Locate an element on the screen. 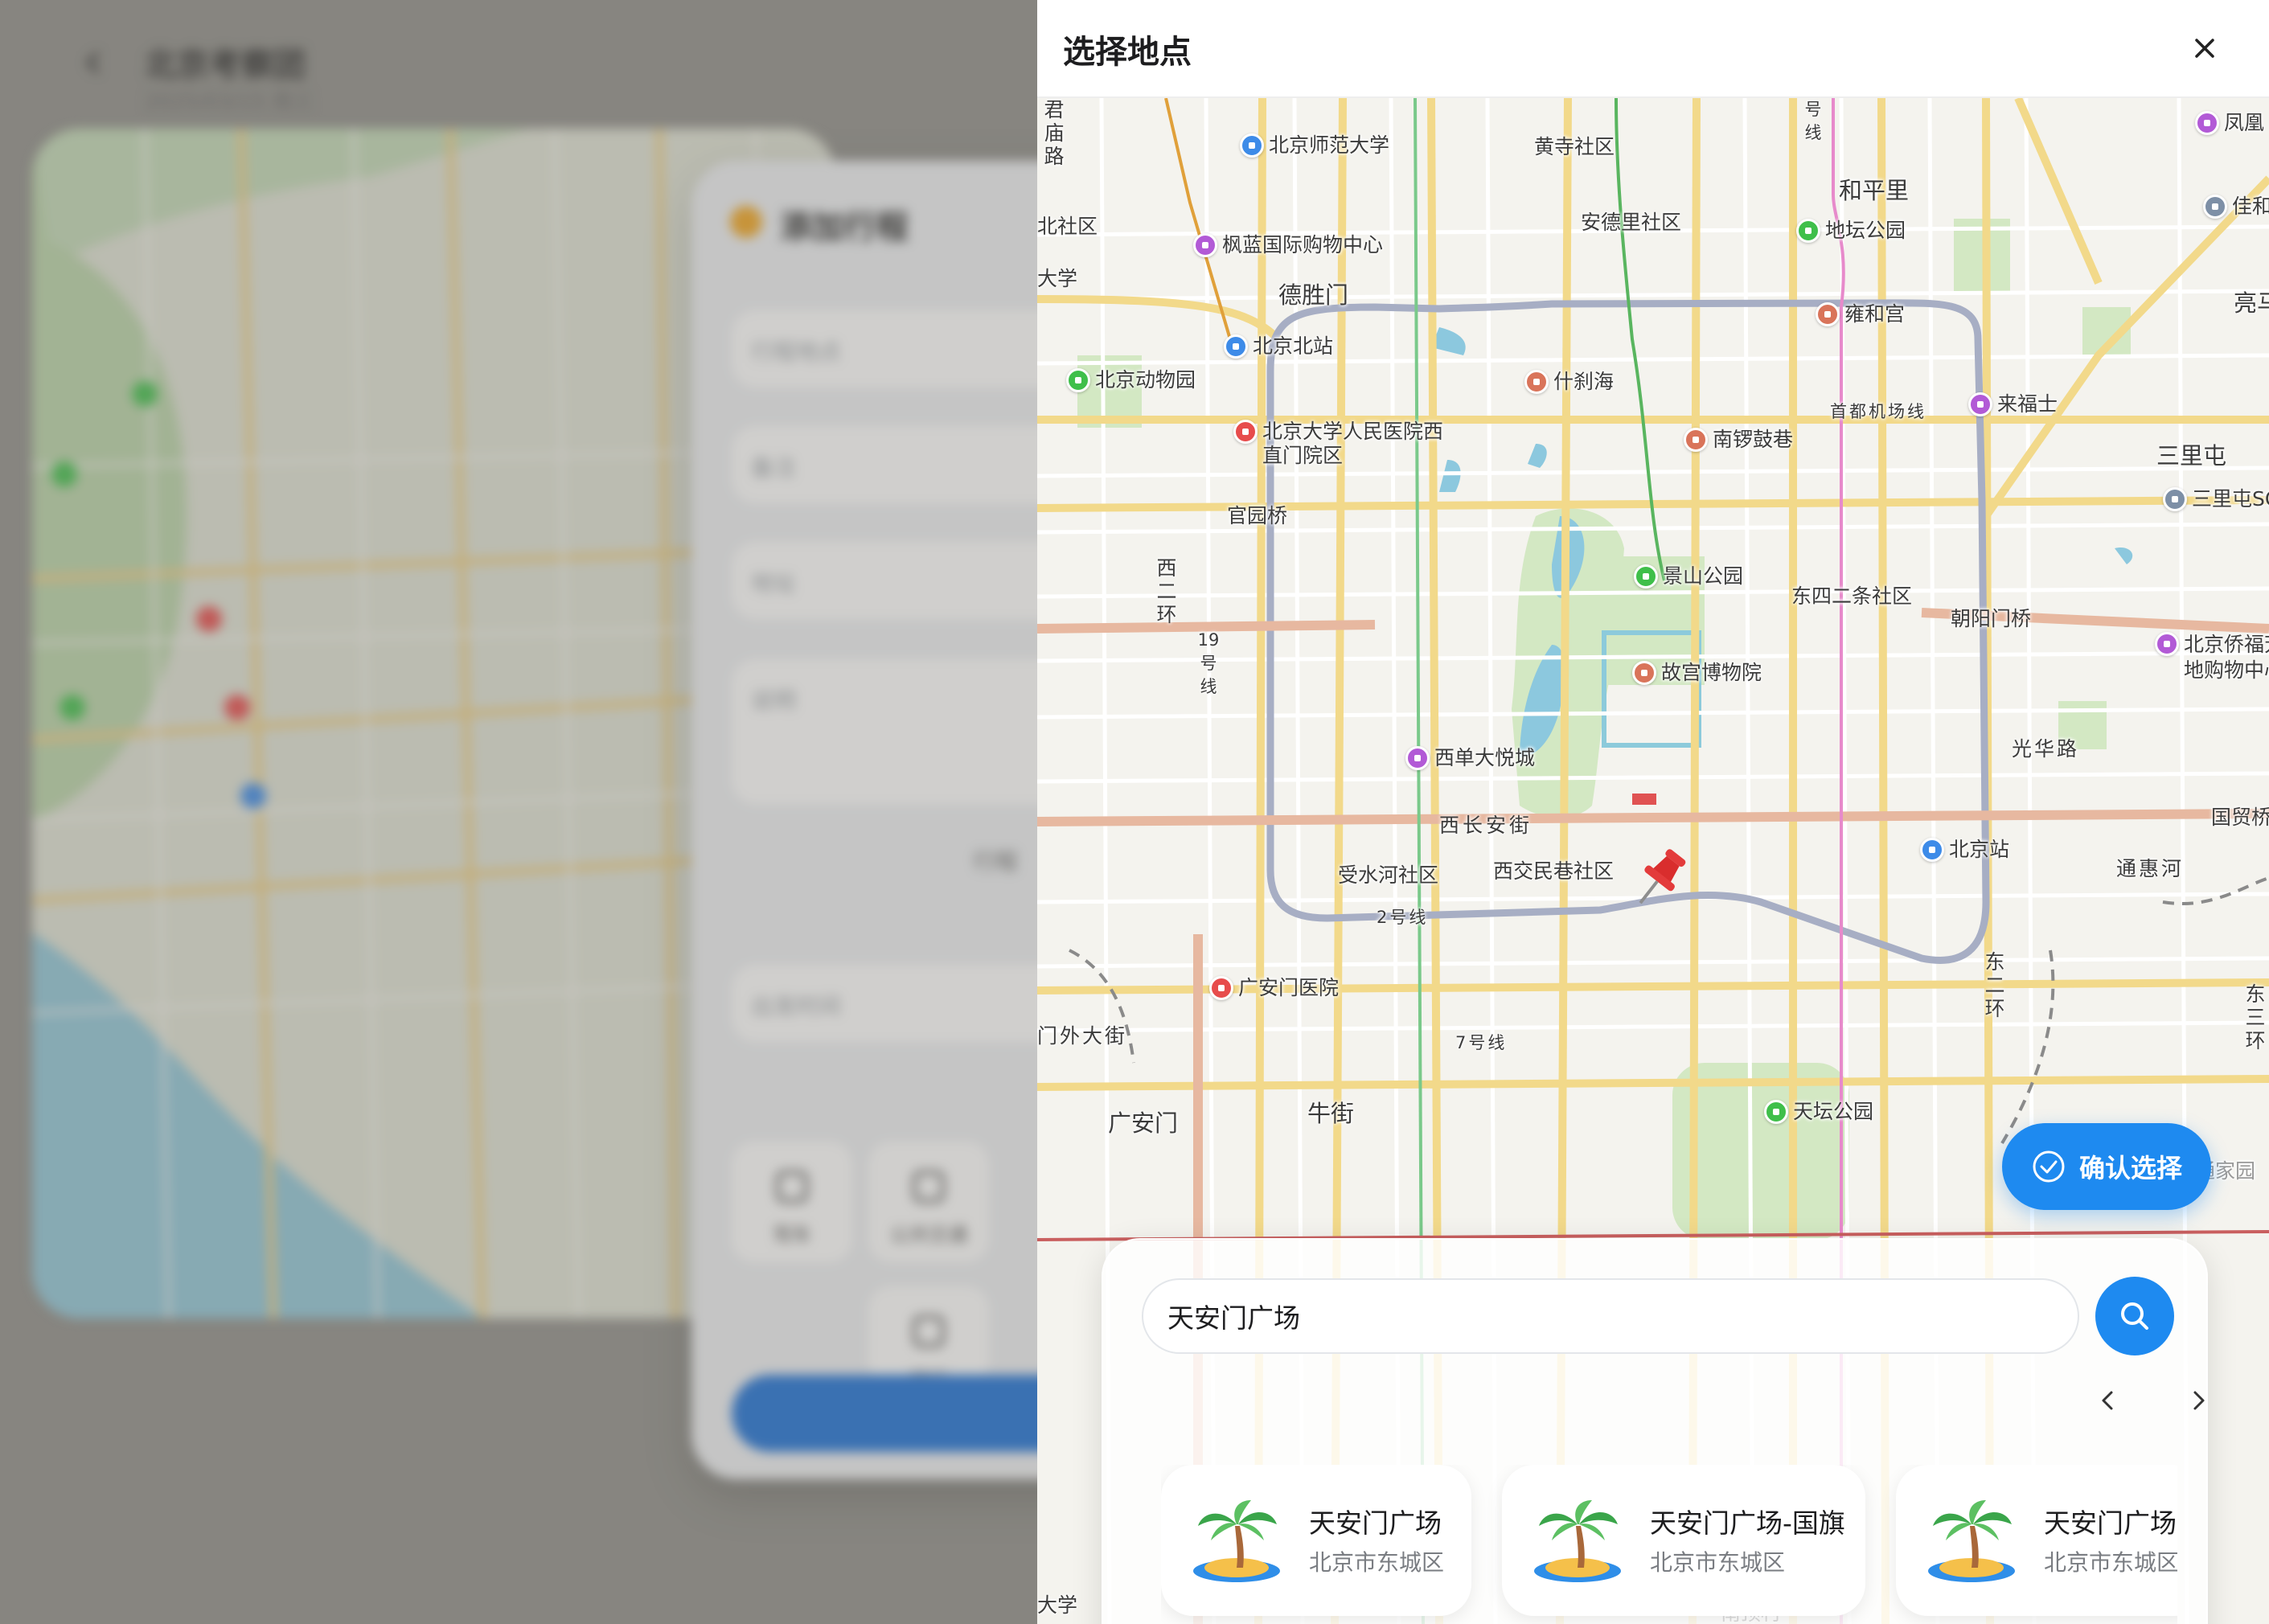 The image size is (2269, 1624). poi-beijing-north-station: 北京北站 is located at coordinates (1278, 347).